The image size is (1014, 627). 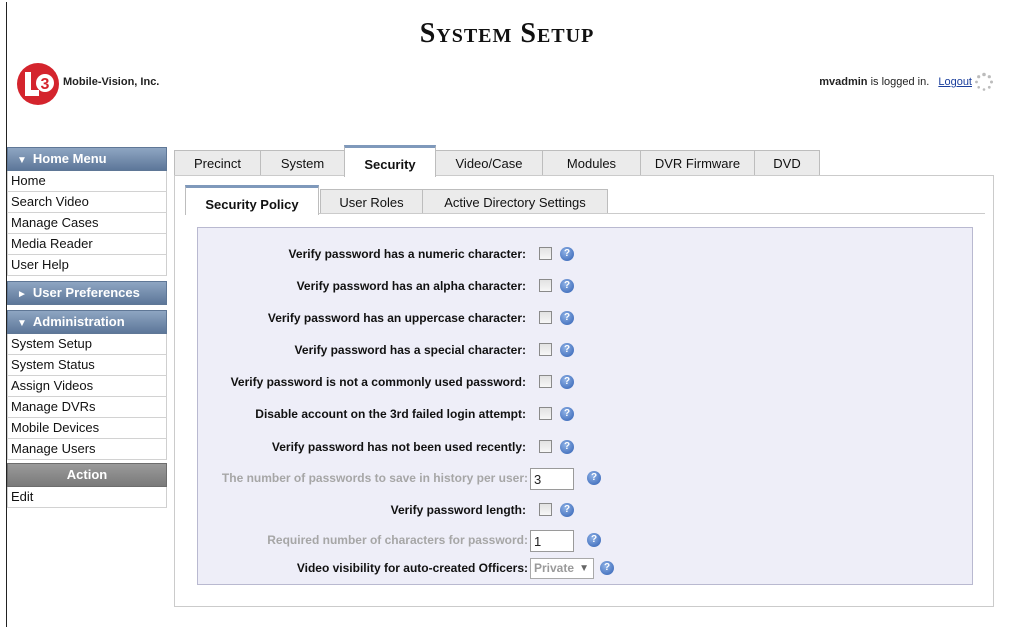 I want to click on special-checkbox, so click(x=545, y=349).